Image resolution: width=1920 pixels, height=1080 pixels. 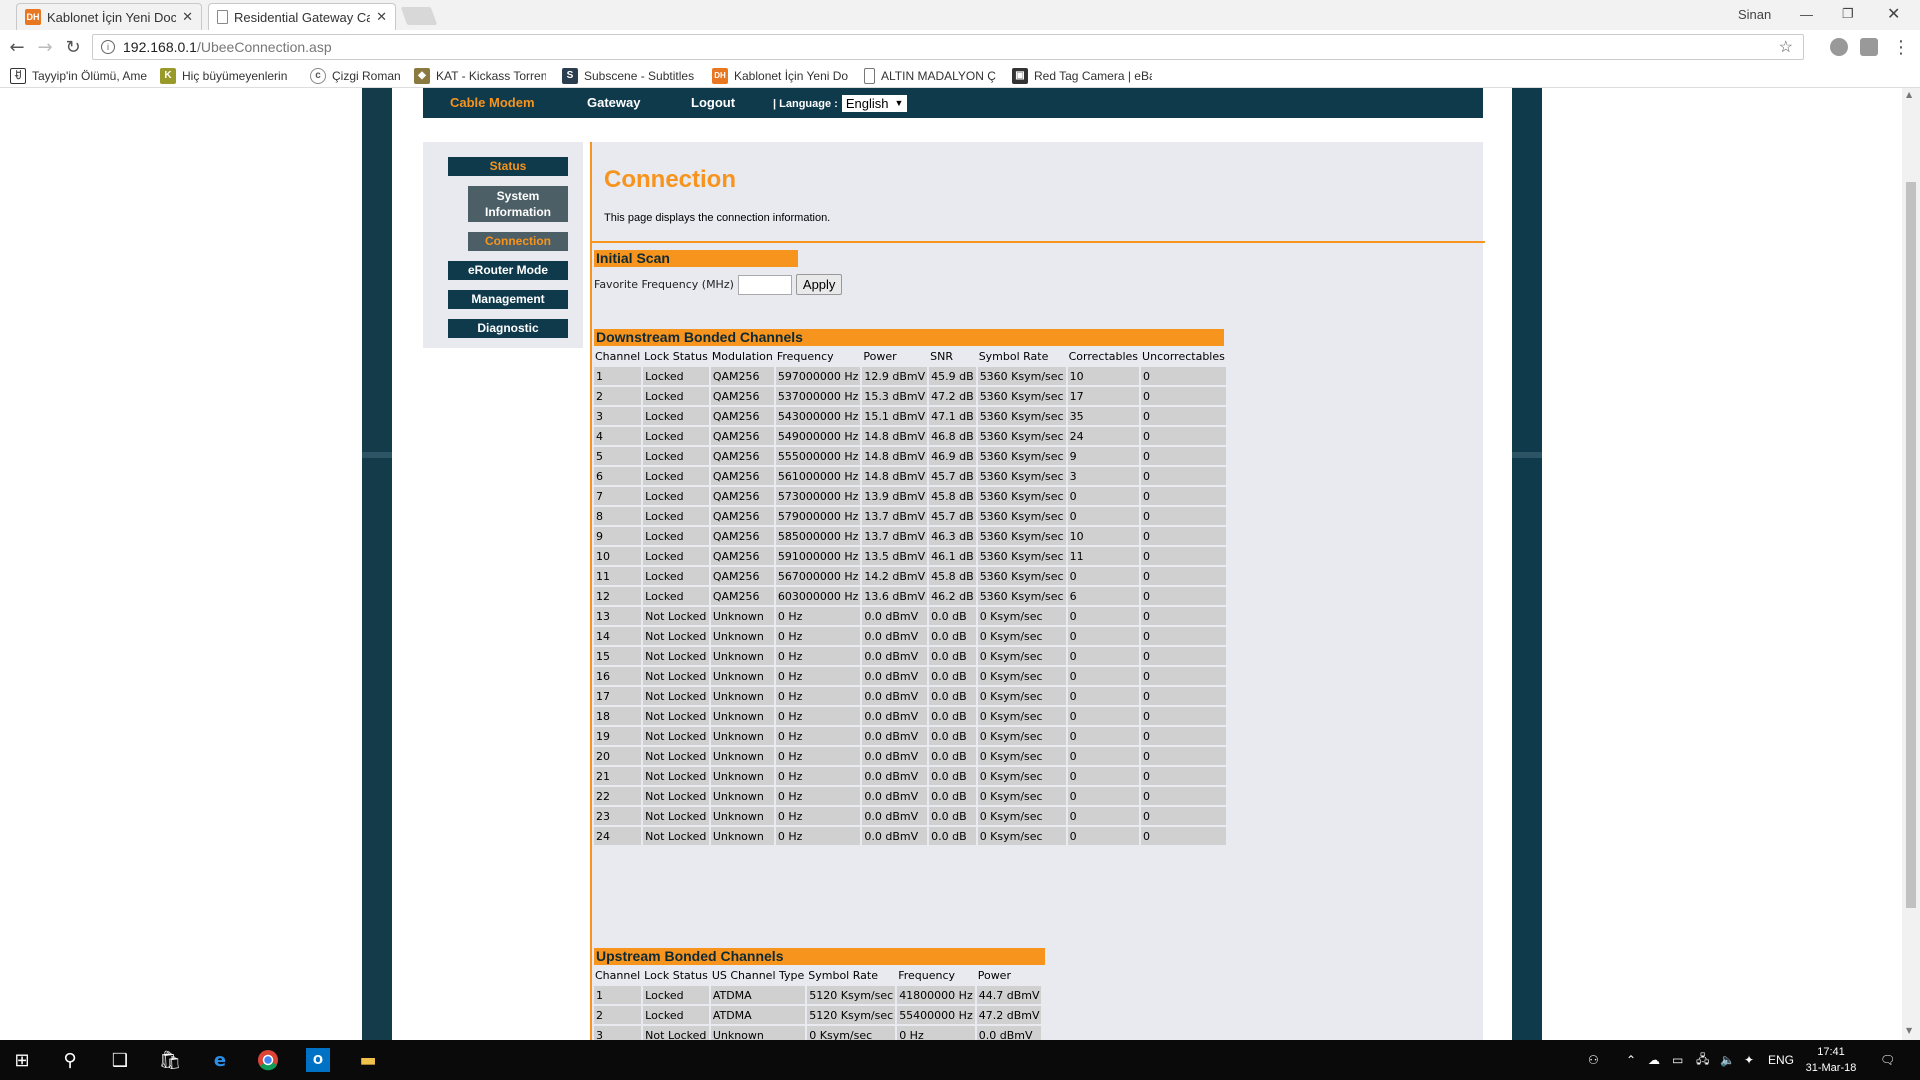 What do you see at coordinates (670, 179) in the screenshot?
I see `page-title: Connection` at bounding box center [670, 179].